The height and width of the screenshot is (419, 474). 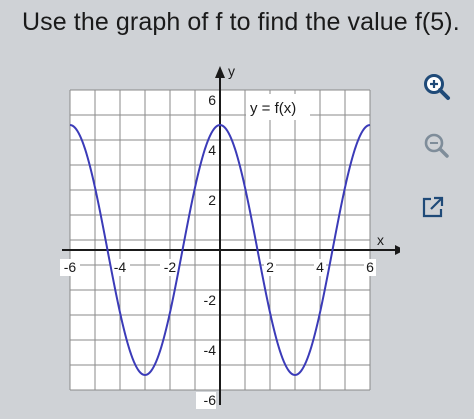 I want to click on zoom-in-button, so click(x=437, y=87).